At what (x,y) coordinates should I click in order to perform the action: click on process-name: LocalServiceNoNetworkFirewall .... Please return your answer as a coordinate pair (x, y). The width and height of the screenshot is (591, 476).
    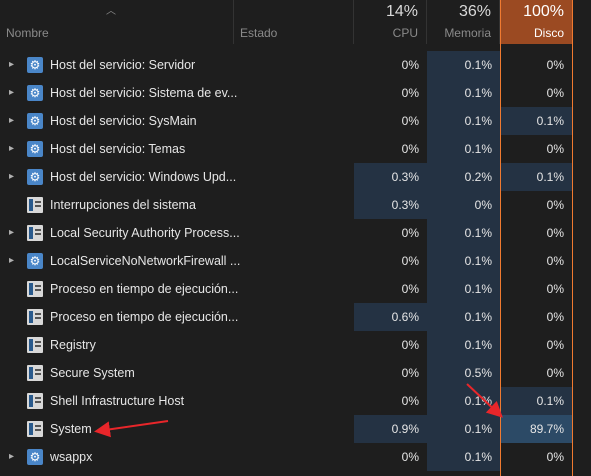
    Looking at the image, I should click on (145, 261).